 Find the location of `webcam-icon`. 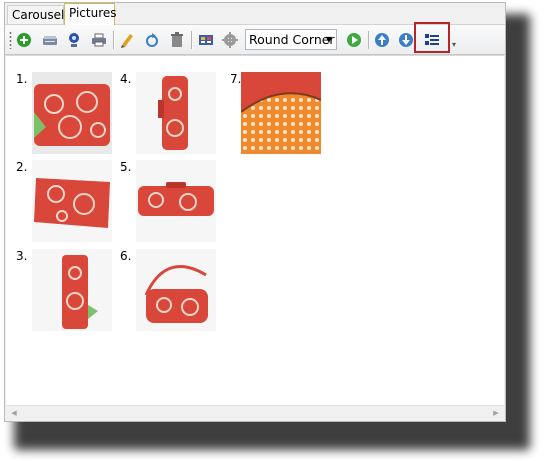

webcam-icon is located at coordinates (74, 40).